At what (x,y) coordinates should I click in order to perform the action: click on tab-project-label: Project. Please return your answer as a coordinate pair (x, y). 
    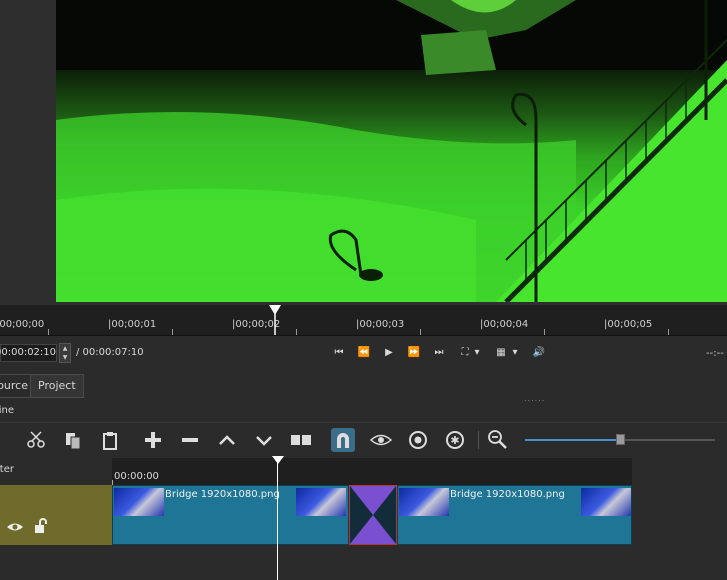
    Looking at the image, I should click on (57, 385).